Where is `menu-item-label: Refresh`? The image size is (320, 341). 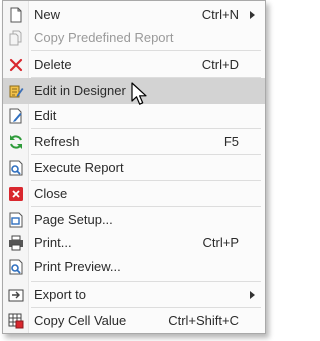 menu-item-label: Refresh is located at coordinates (57, 141).